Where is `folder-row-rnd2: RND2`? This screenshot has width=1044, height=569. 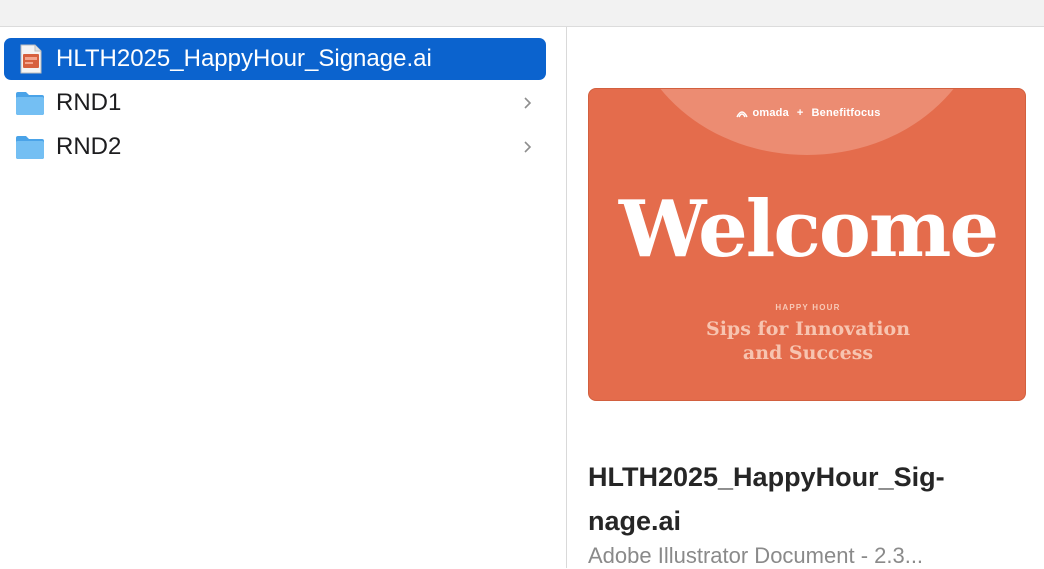
folder-row-rnd2: RND2 is located at coordinates (275, 147).